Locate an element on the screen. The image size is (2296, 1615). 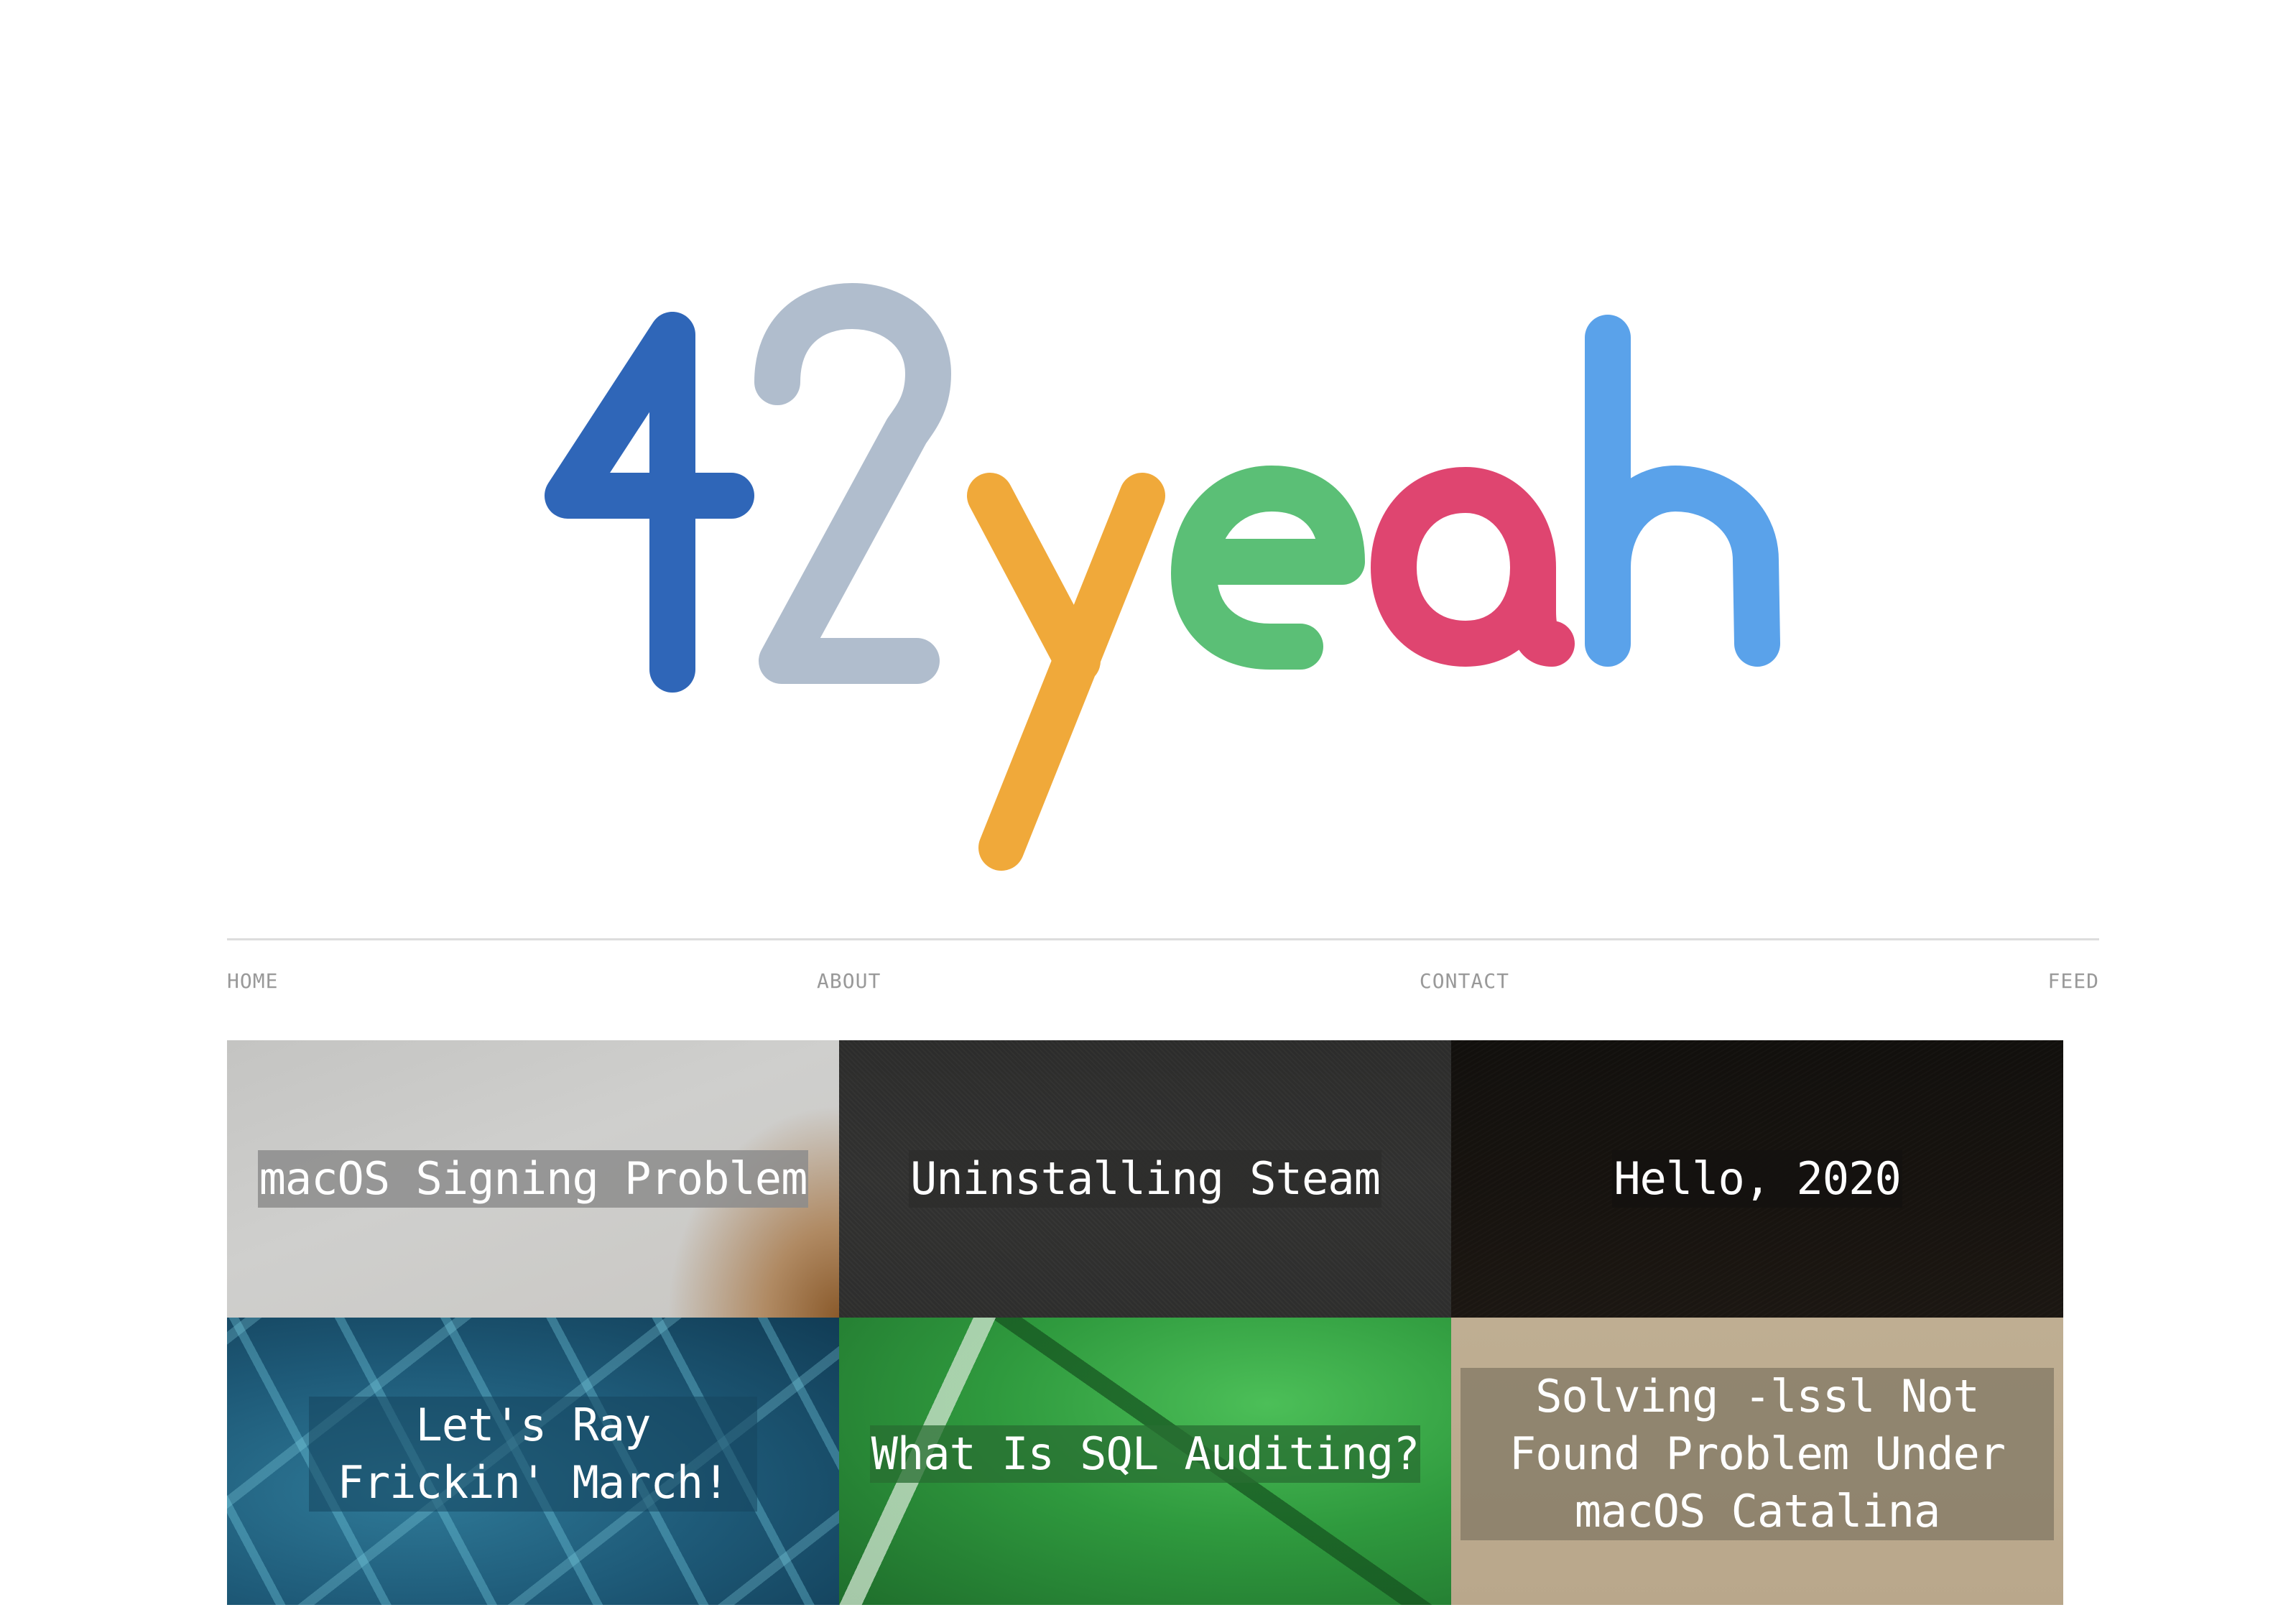
main-nav: HOME ABOUT CONTACT FEED is located at coordinates (1163, 981).